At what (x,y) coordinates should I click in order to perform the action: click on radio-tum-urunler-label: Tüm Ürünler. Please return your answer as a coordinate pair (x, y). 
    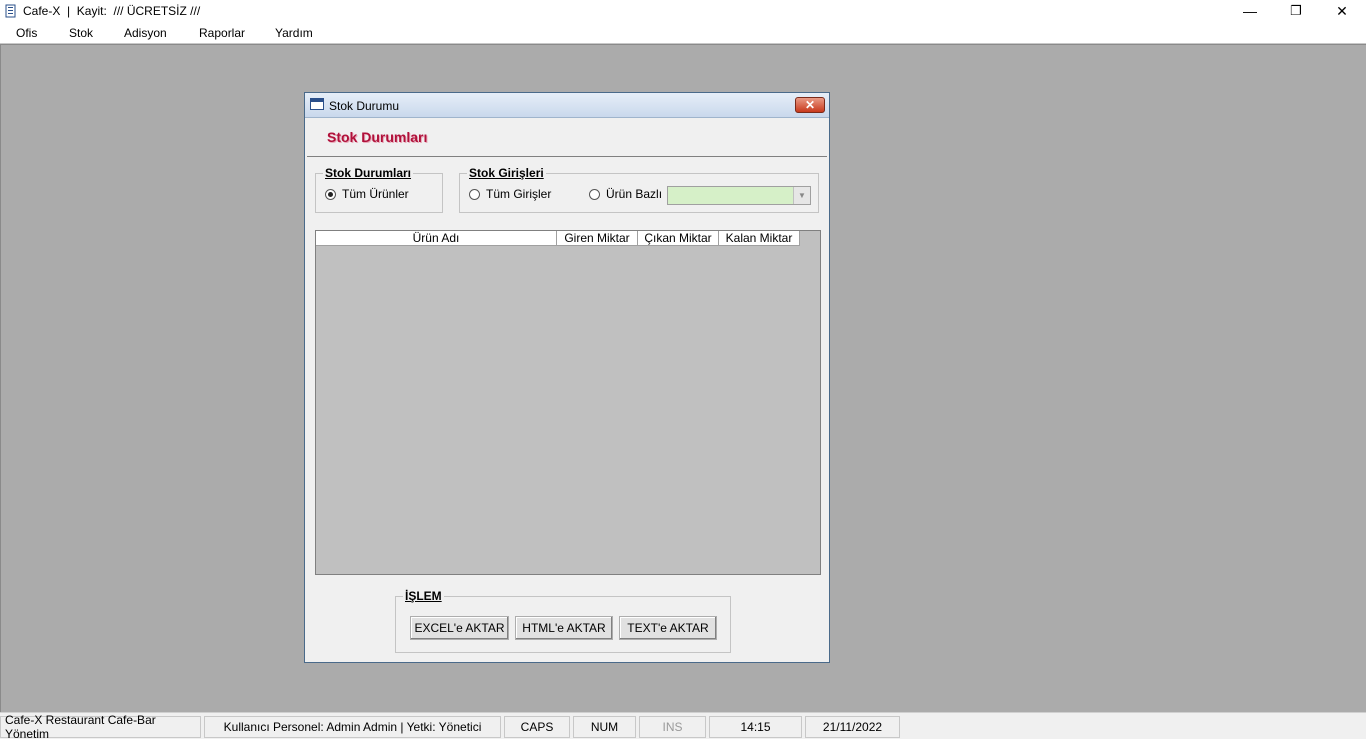
    Looking at the image, I should click on (375, 194).